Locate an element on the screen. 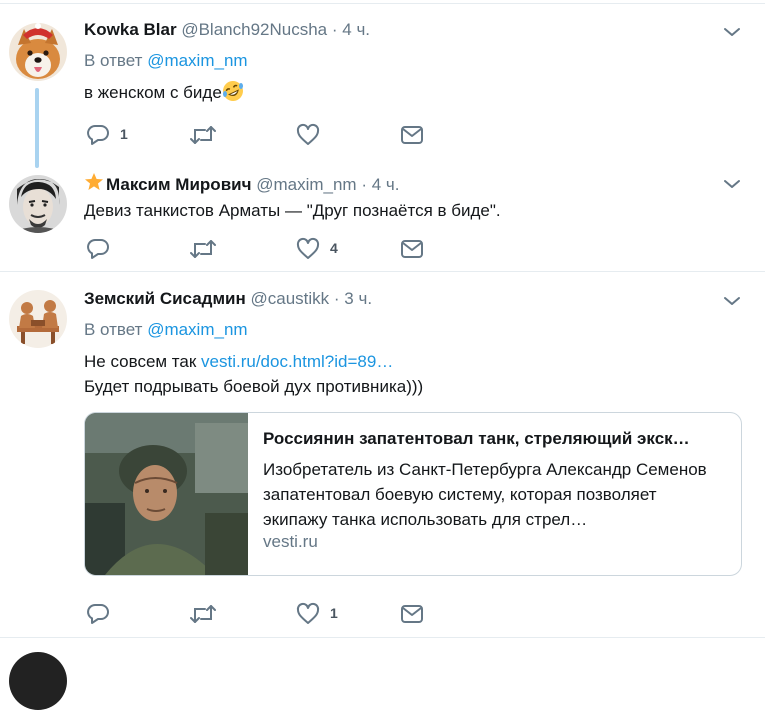  tweet-text-prefix: Не совсем так is located at coordinates (143, 361).